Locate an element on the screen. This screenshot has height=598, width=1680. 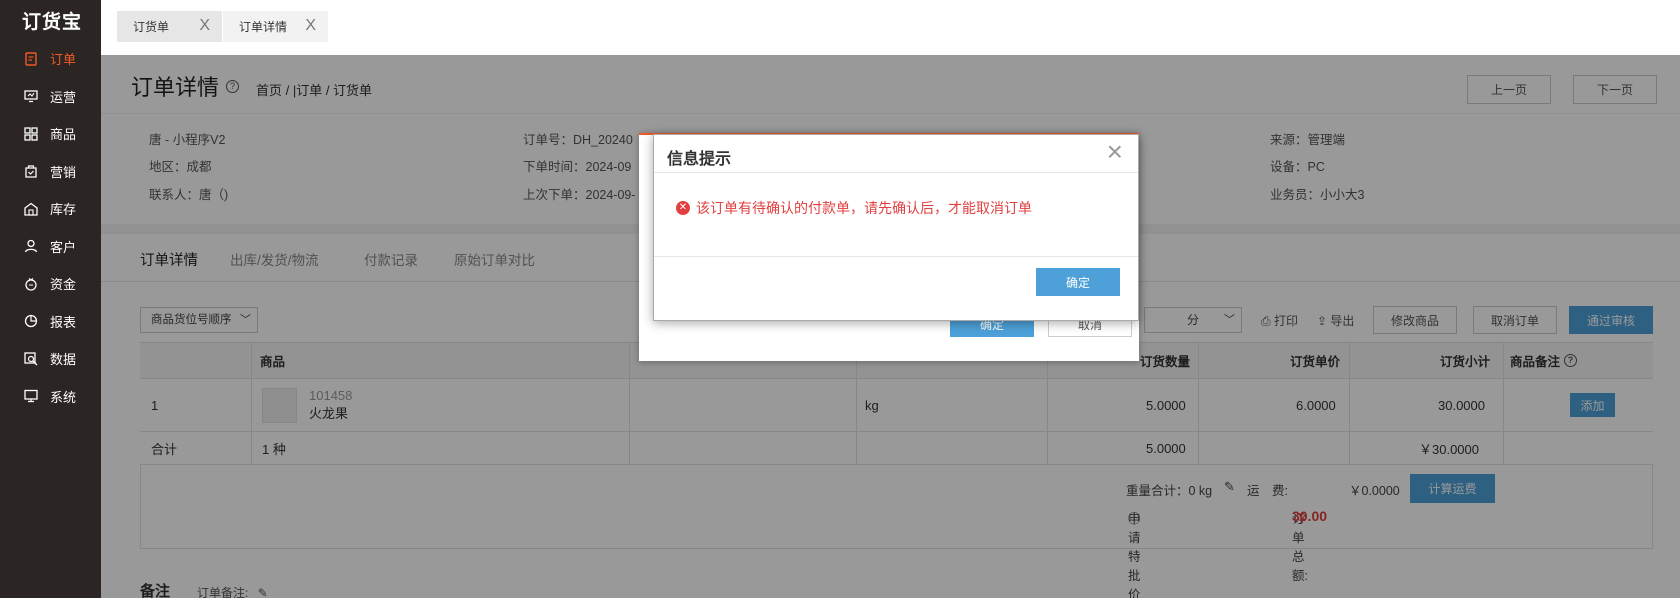
sidebar-item-system: 系统 is located at coordinates (50, 397).